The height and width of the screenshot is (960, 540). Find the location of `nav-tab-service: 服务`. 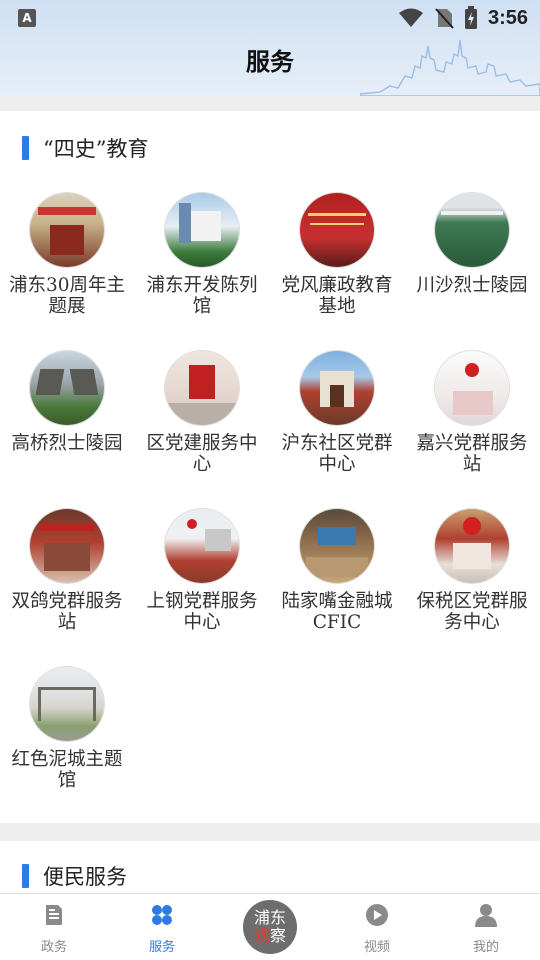

nav-tab-service: 服务 is located at coordinates (162, 928).